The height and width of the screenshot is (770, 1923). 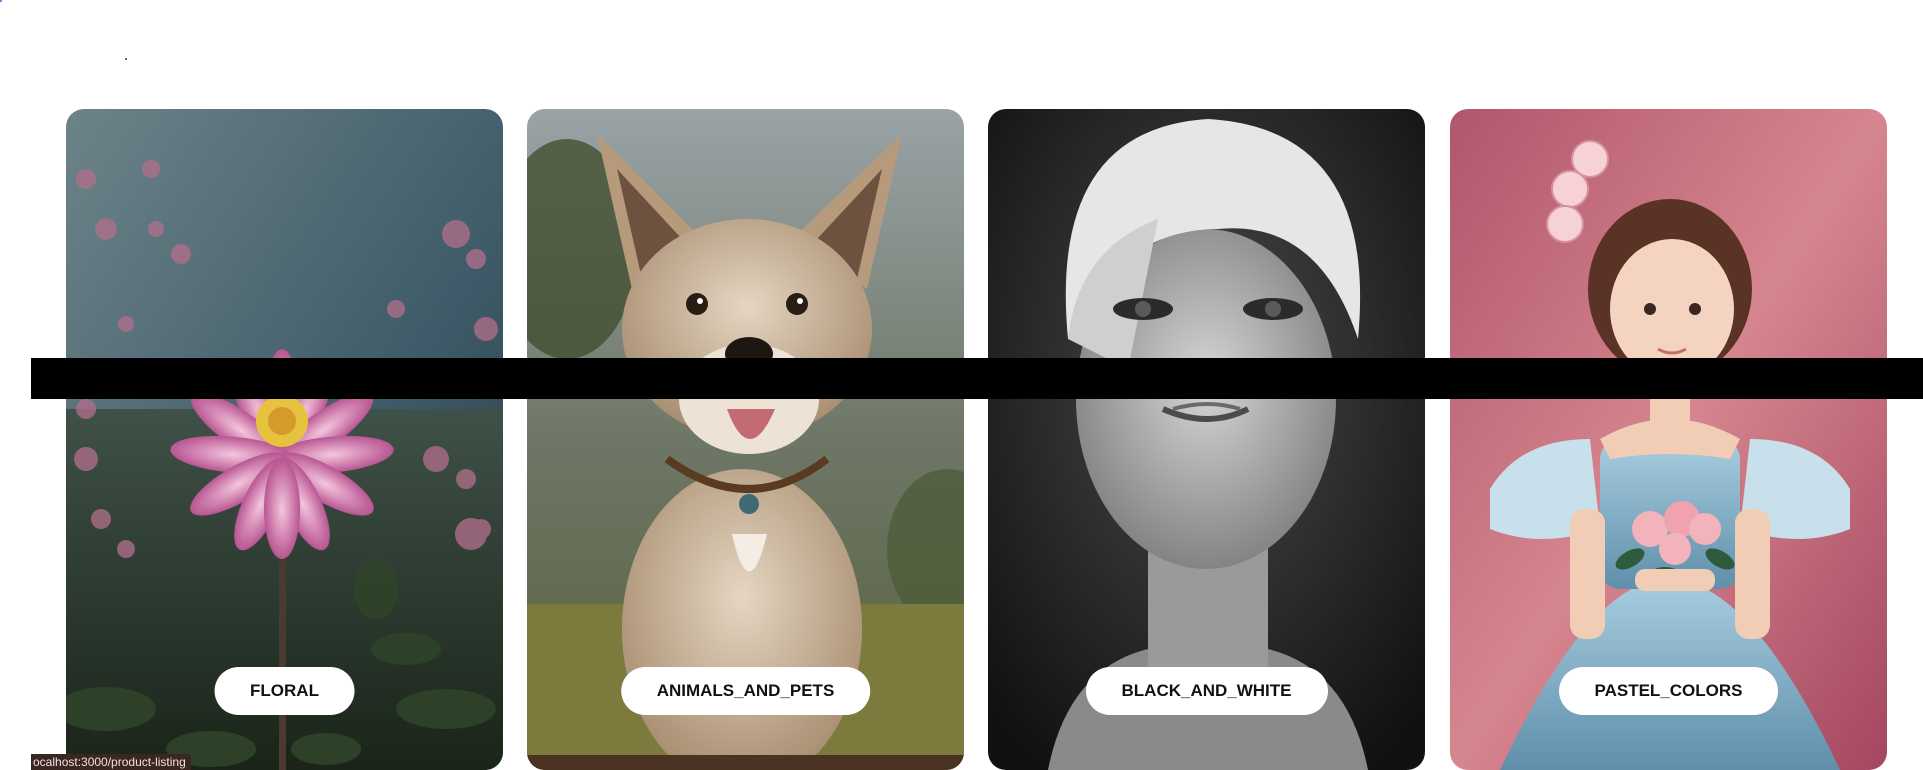 I want to click on black-overlay-banner, so click(x=977, y=378).